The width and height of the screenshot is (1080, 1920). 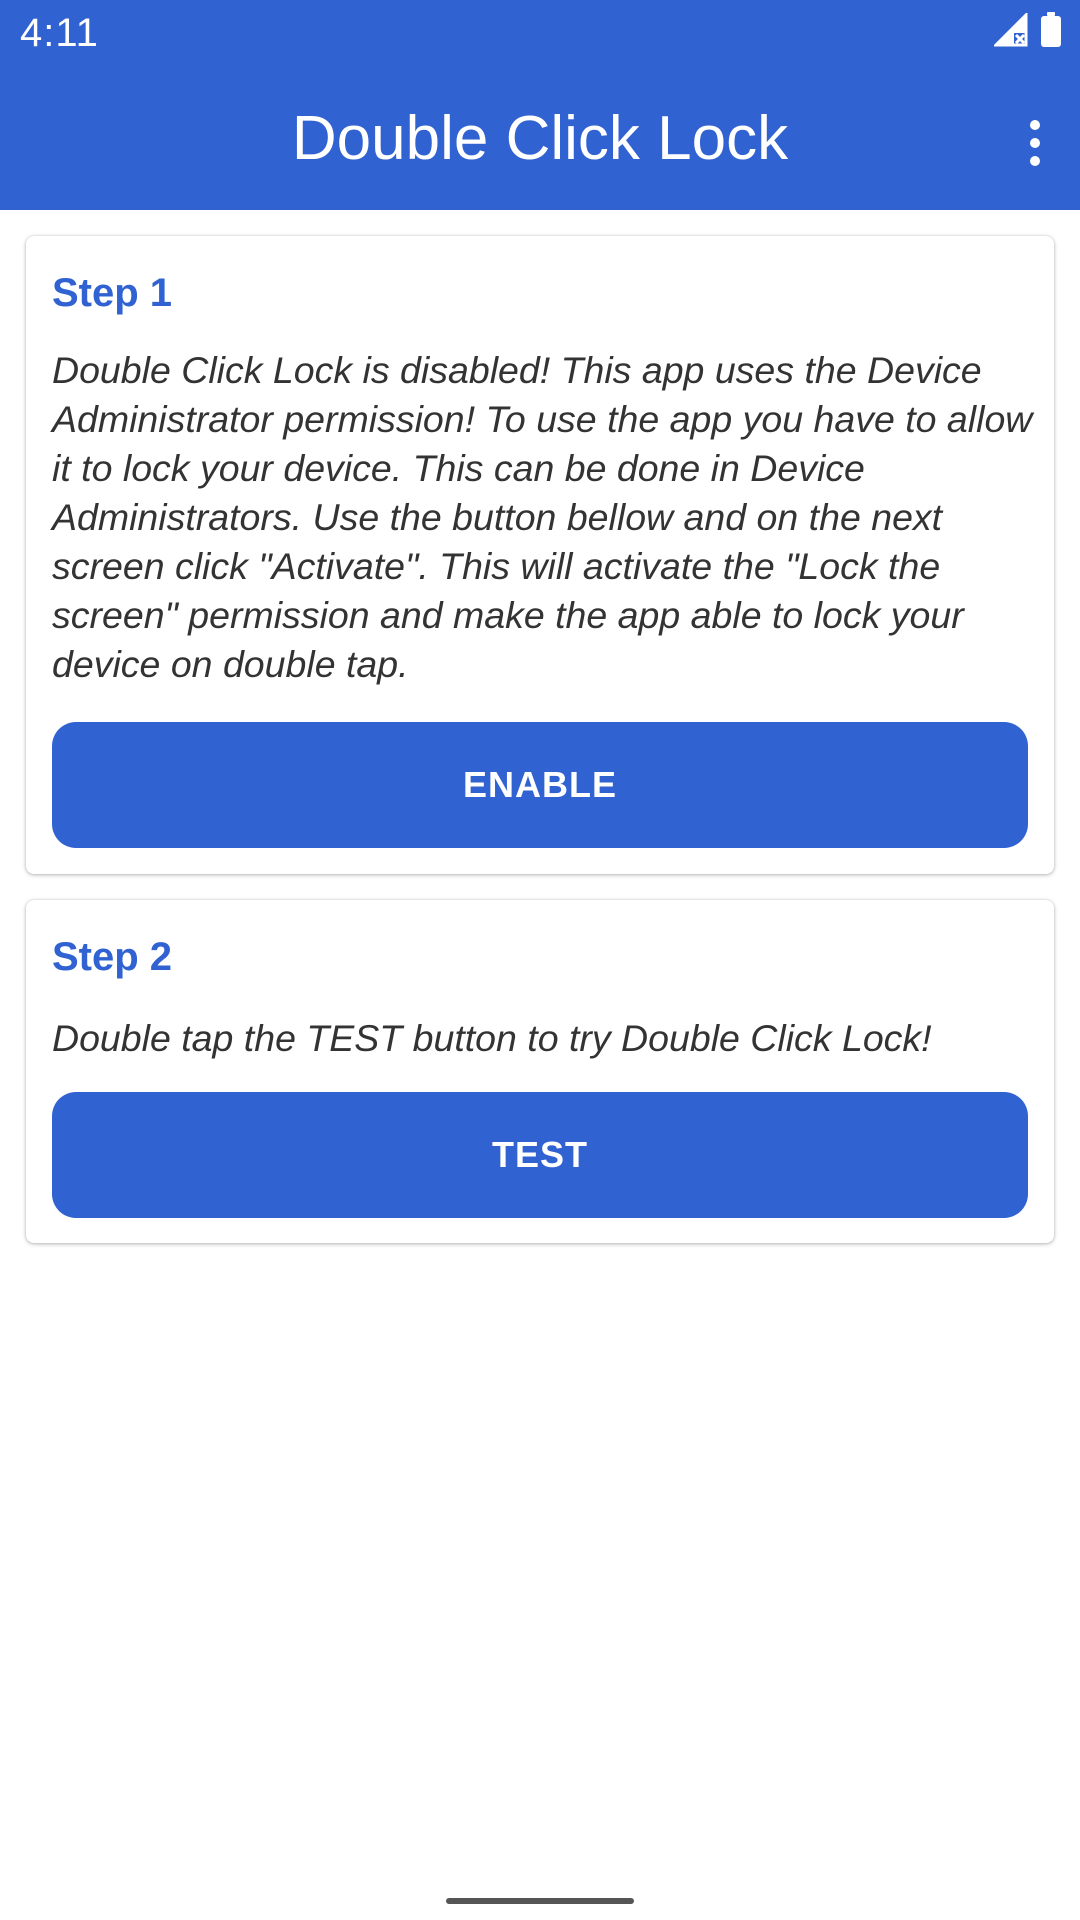 I want to click on status-icons, so click(x=1027, y=31).